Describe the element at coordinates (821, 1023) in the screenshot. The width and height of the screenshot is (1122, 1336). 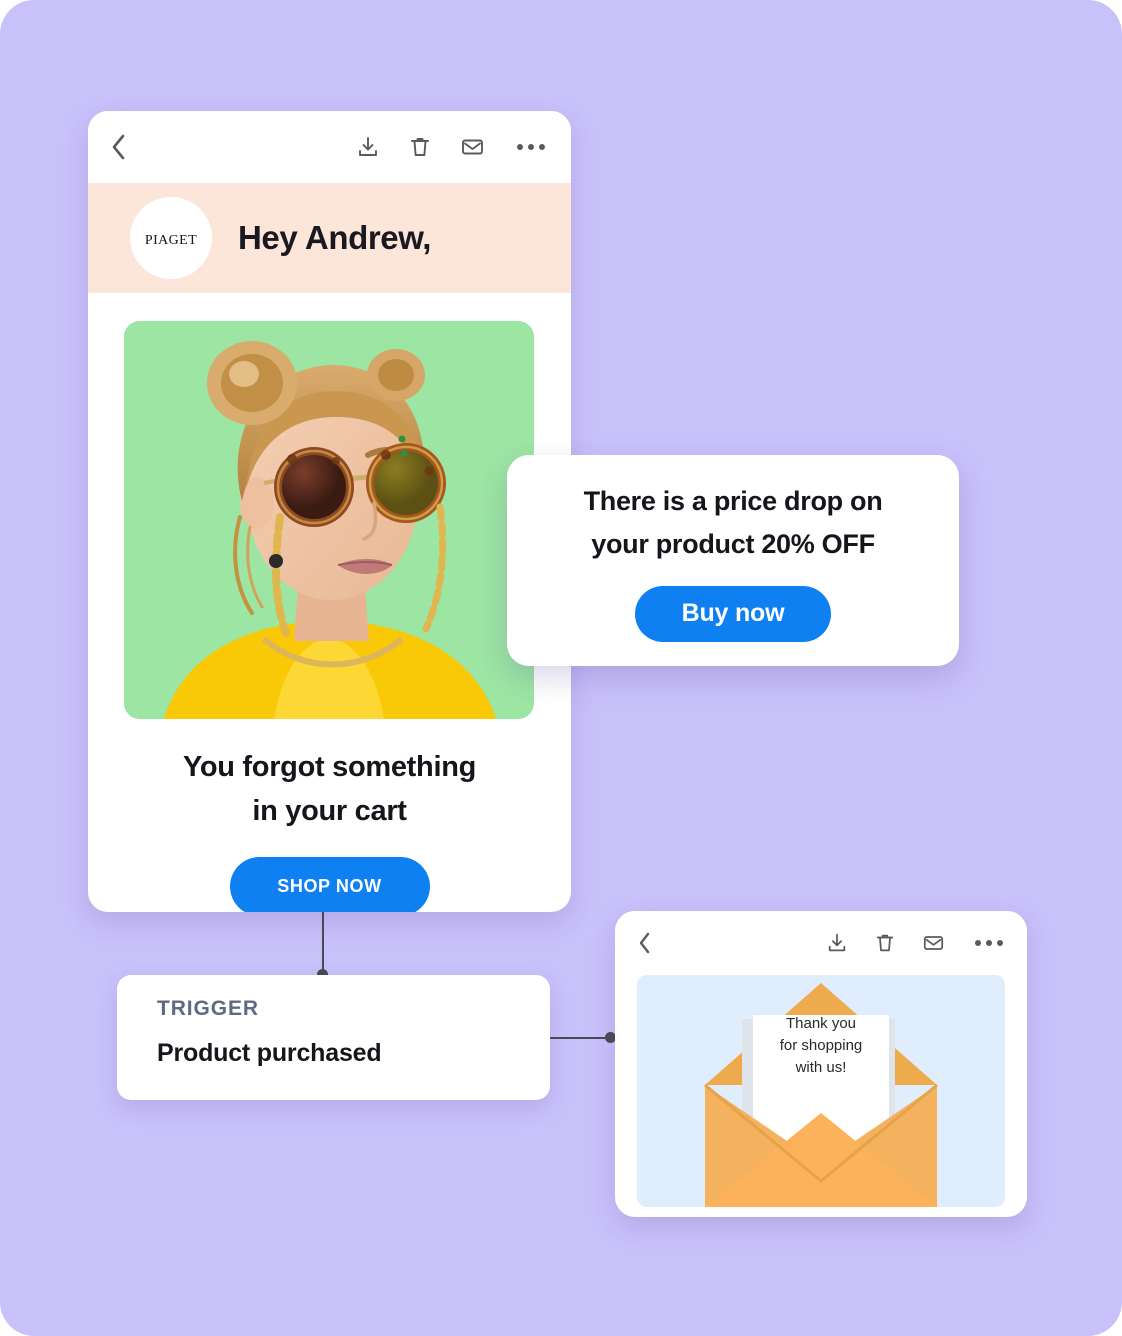
I see `note-line1: Thank you` at that location.